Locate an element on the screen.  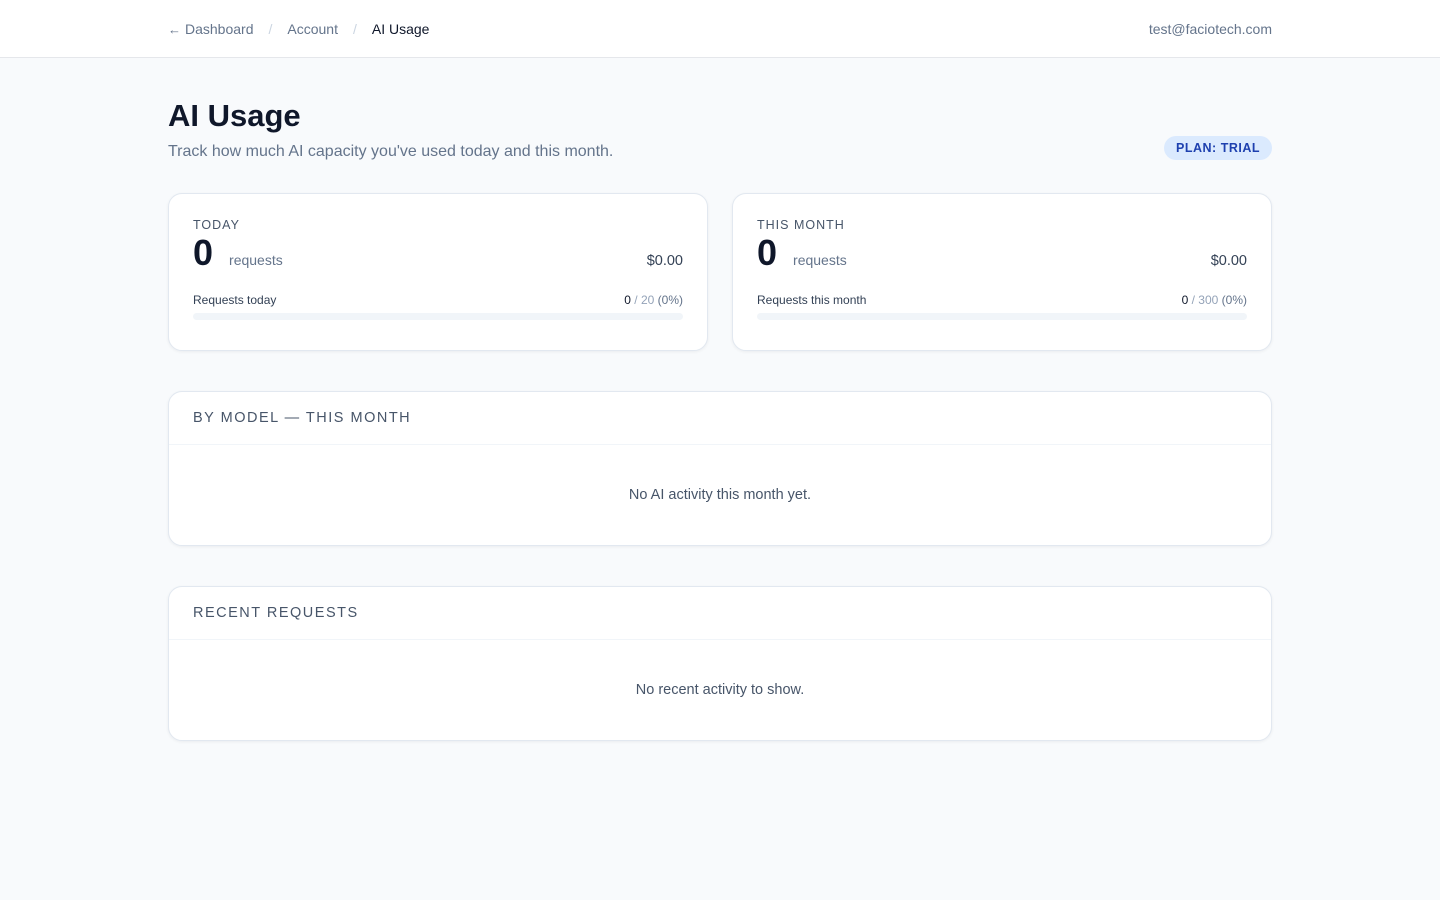
breadcrumb: ← Dashboard / Account / AI Usage is located at coordinates (298, 29).